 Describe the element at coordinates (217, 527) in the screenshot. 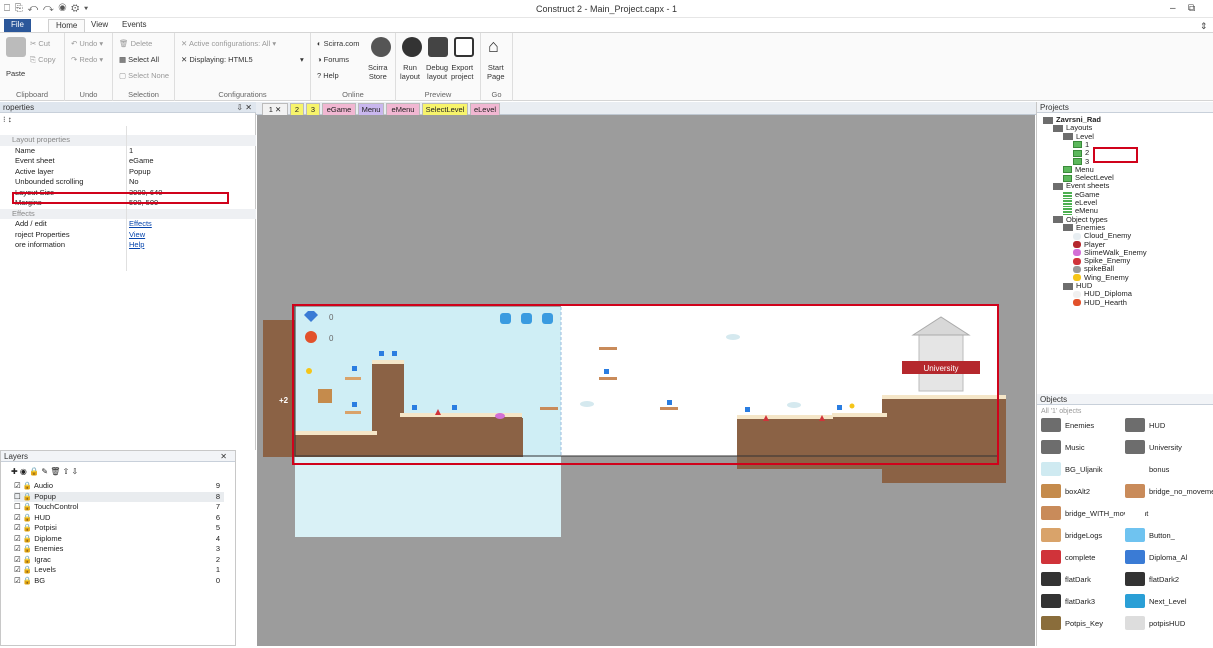

I see `layer-index: 5` at that location.